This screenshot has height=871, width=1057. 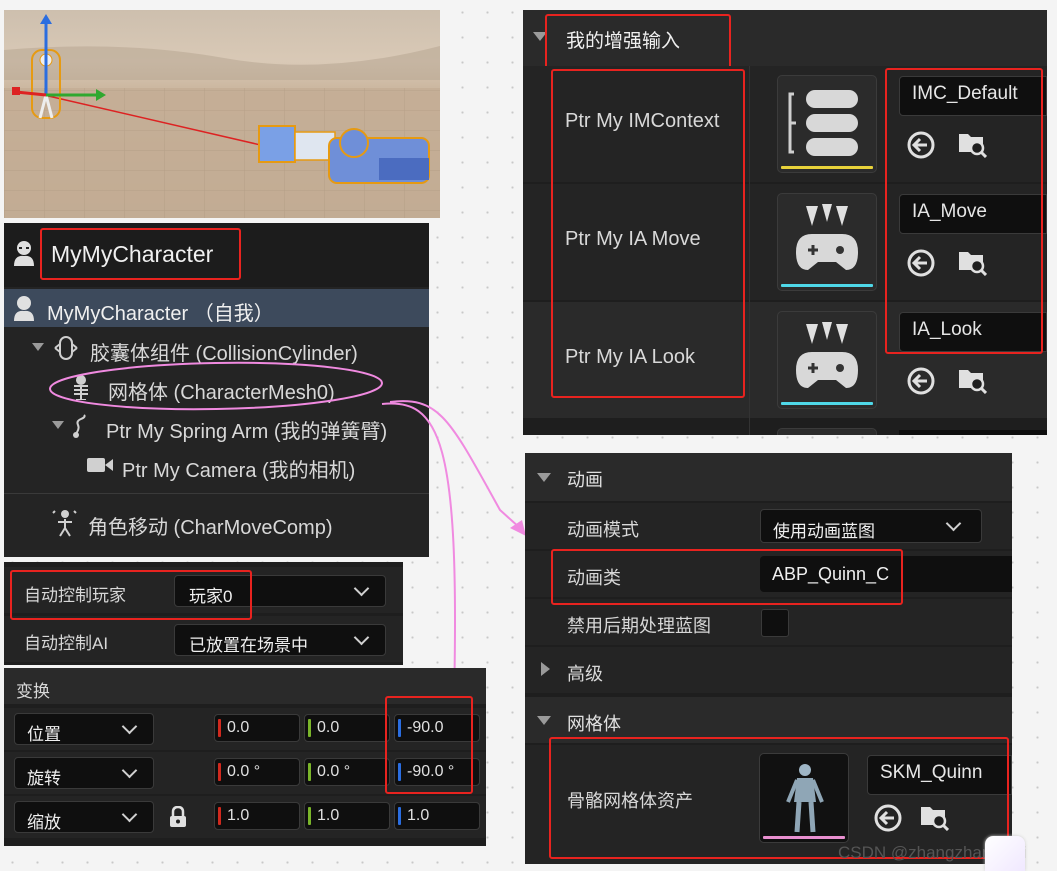 I want to click on ia-move-asset-field: IA_Move, so click(x=973, y=214).